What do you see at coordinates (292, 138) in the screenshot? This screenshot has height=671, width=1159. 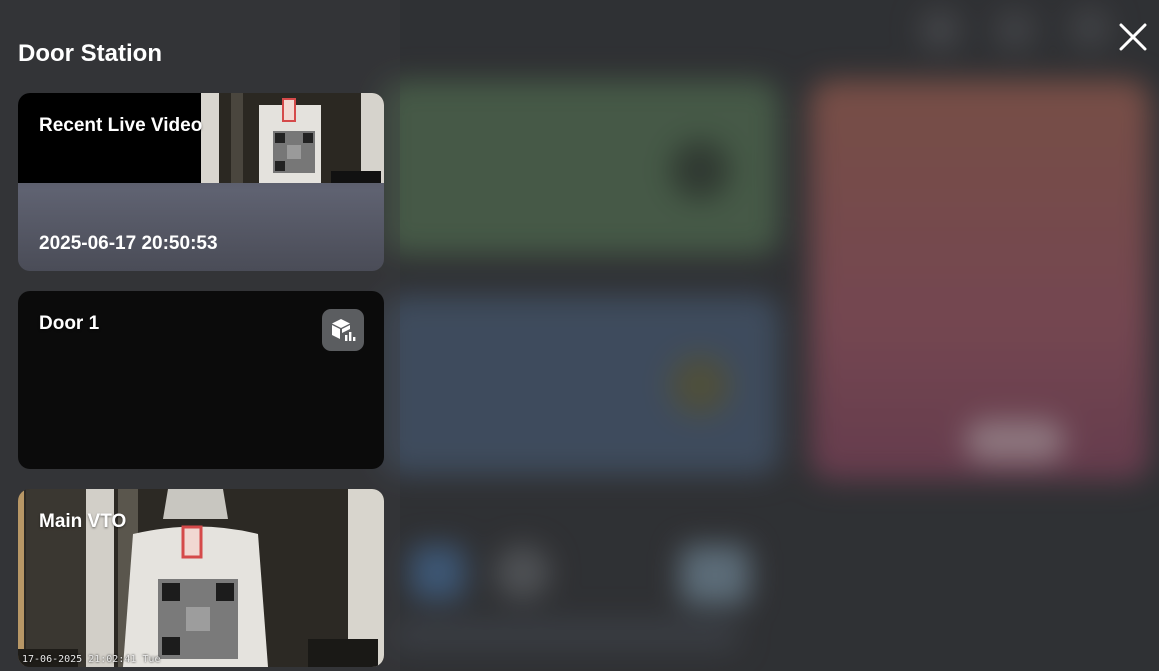 I see `video-snapshot` at bounding box center [292, 138].